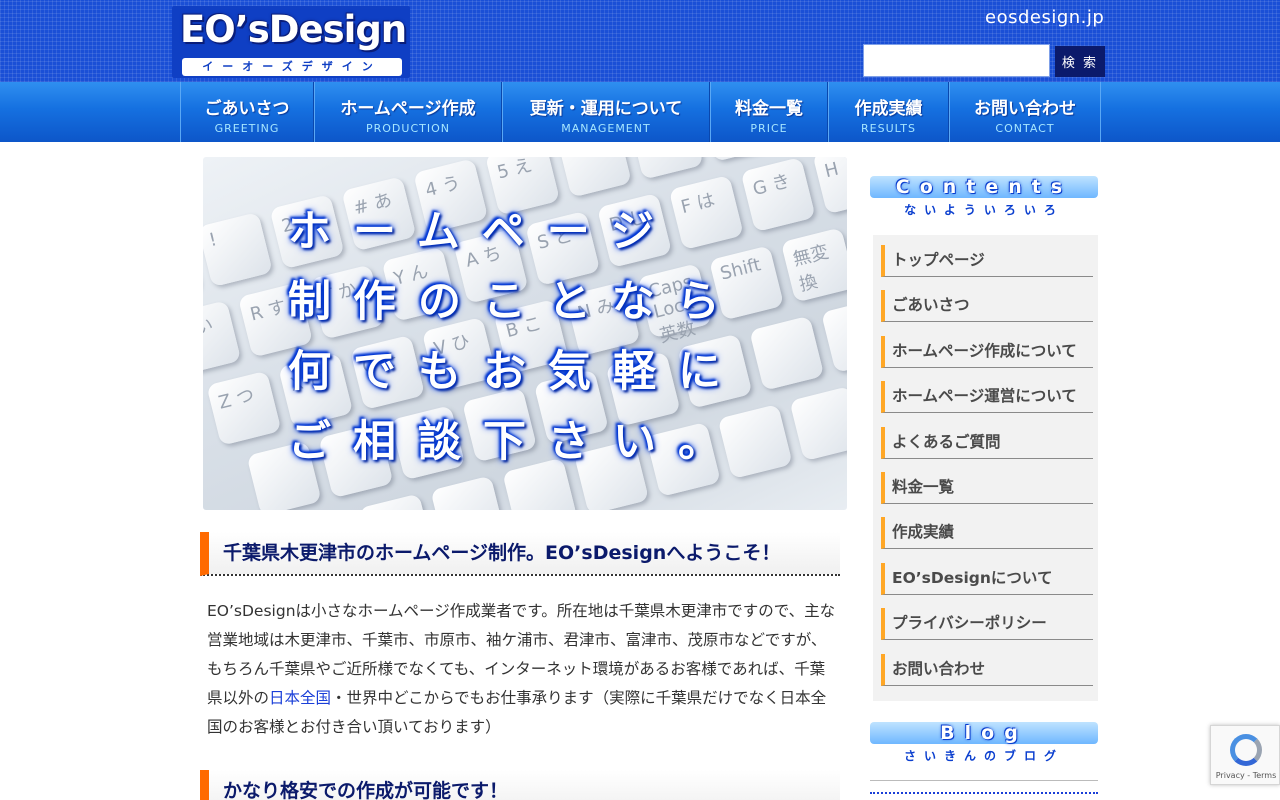 This screenshot has width=1280, height=800. I want to click on site-logo: EO’sDesign イーオーズデザイン, so click(291, 42).